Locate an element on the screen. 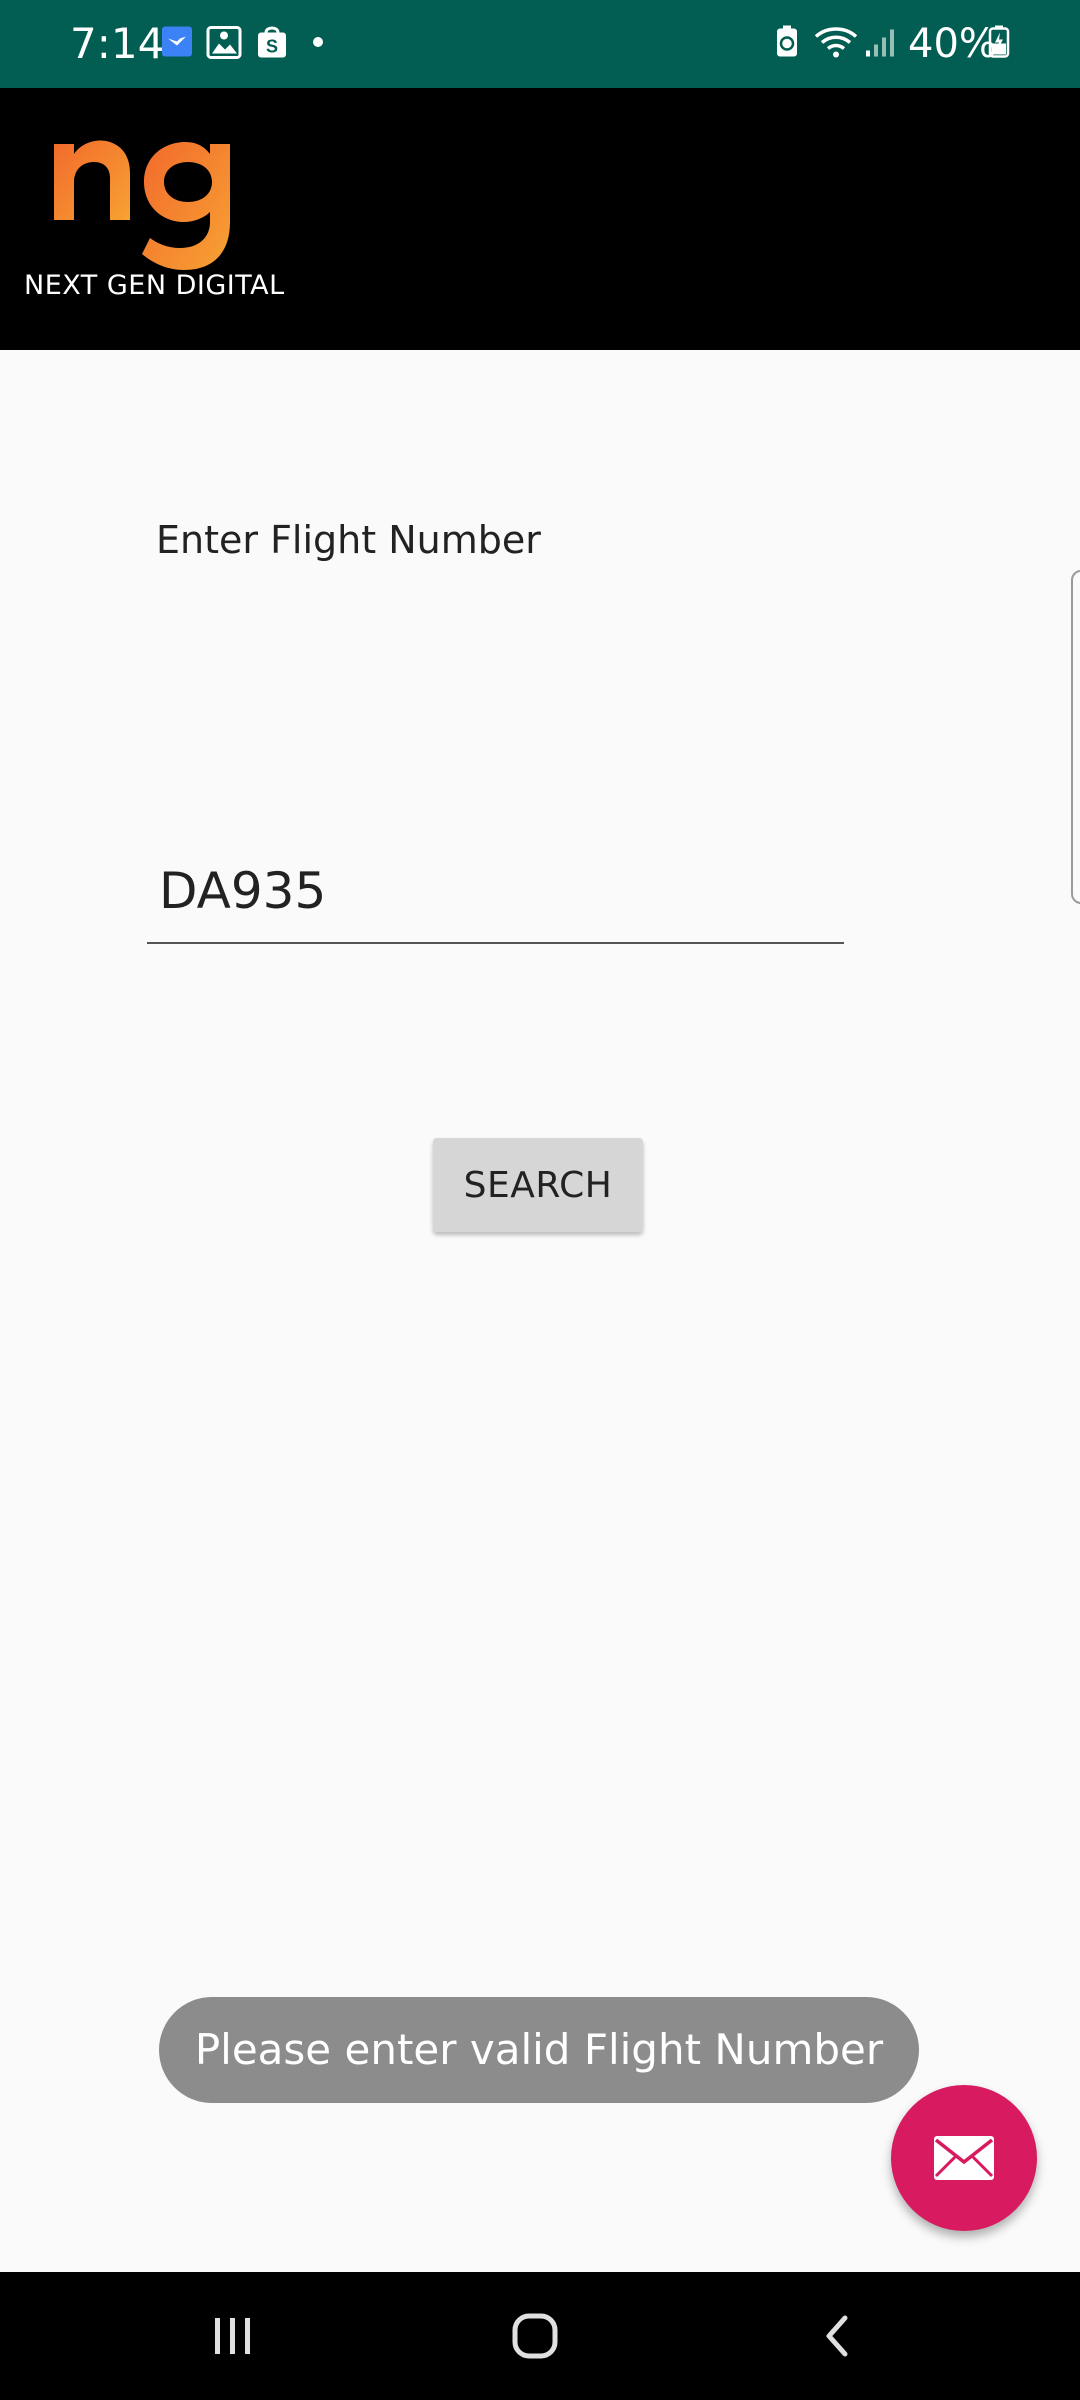  brand-logo-icon is located at coordinates (142, 205).